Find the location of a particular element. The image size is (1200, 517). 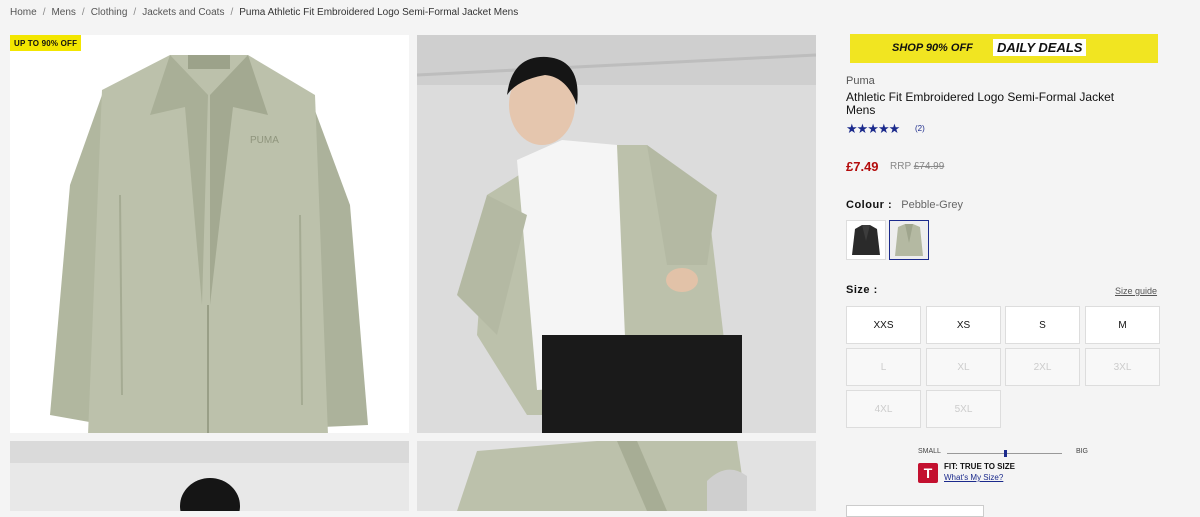

colour-swatch-pebble-grey is located at coordinates (909, 240).